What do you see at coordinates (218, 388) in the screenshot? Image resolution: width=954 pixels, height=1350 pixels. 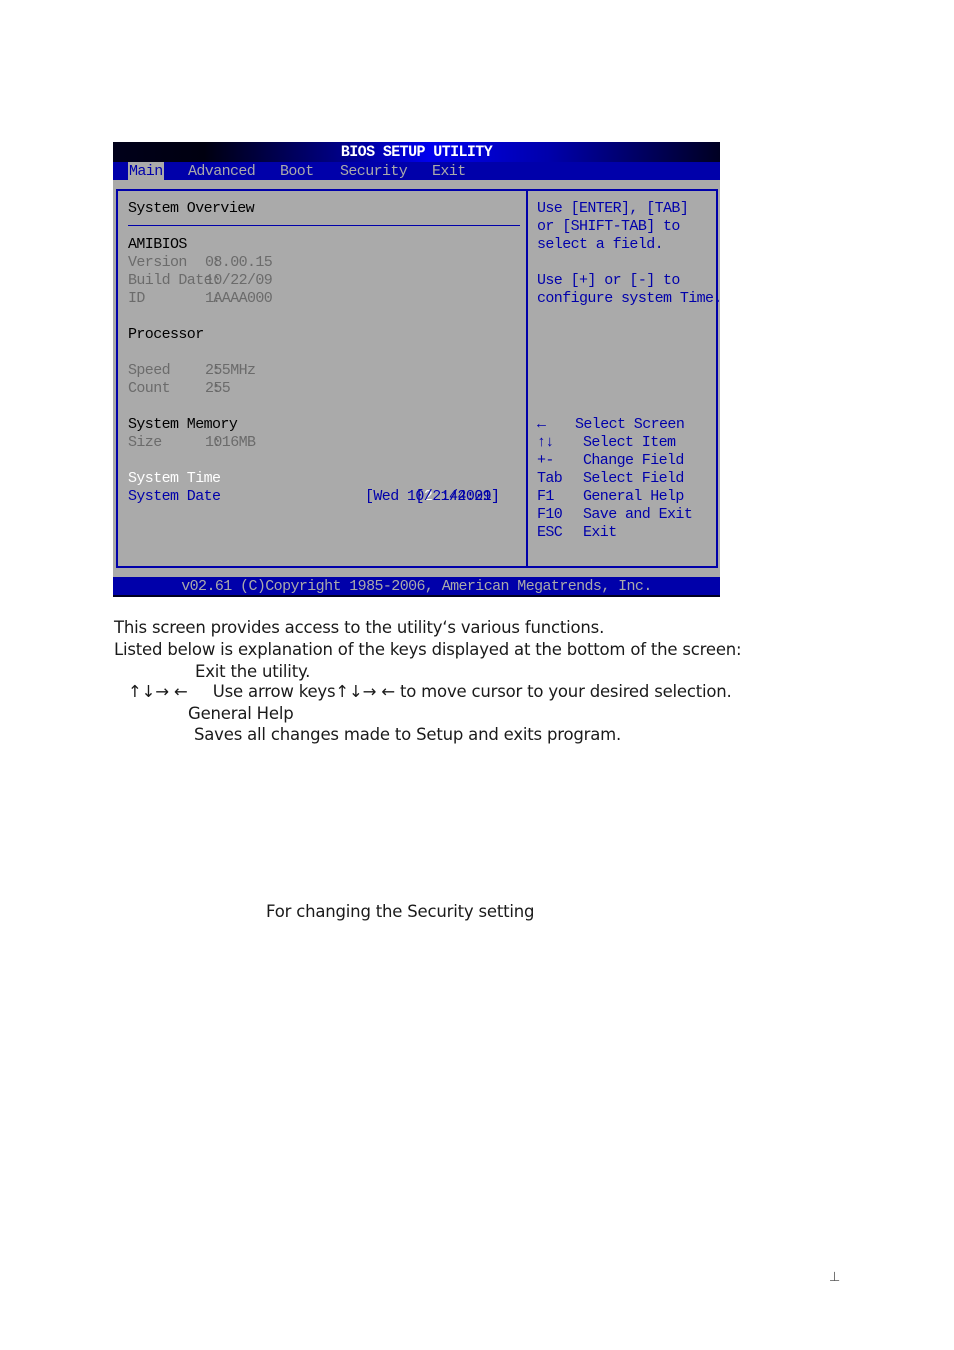 I see `count-value: 255` at bounding box center [218, 388].